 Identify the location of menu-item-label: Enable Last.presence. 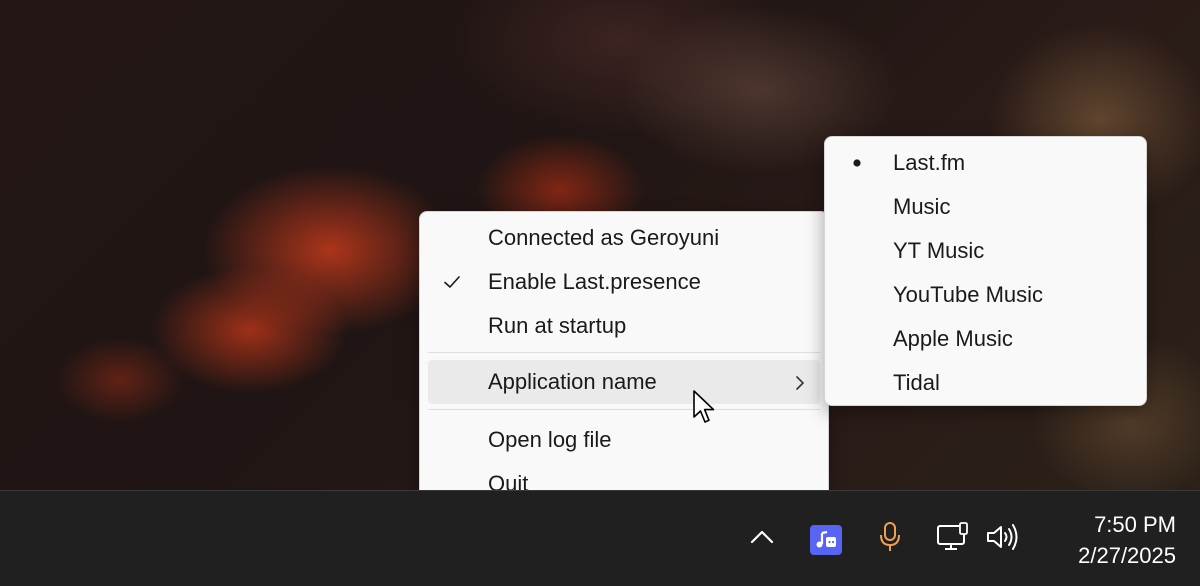
(594, 281).